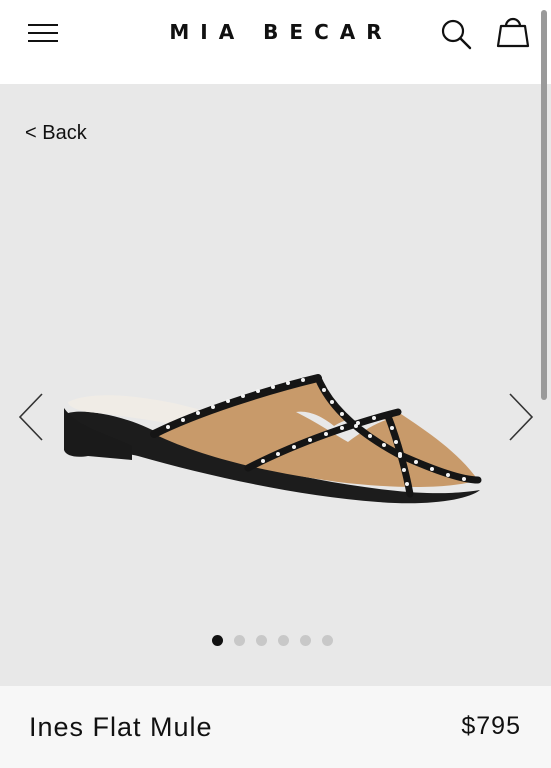  I want to click on search-icon, so click(456, 34).